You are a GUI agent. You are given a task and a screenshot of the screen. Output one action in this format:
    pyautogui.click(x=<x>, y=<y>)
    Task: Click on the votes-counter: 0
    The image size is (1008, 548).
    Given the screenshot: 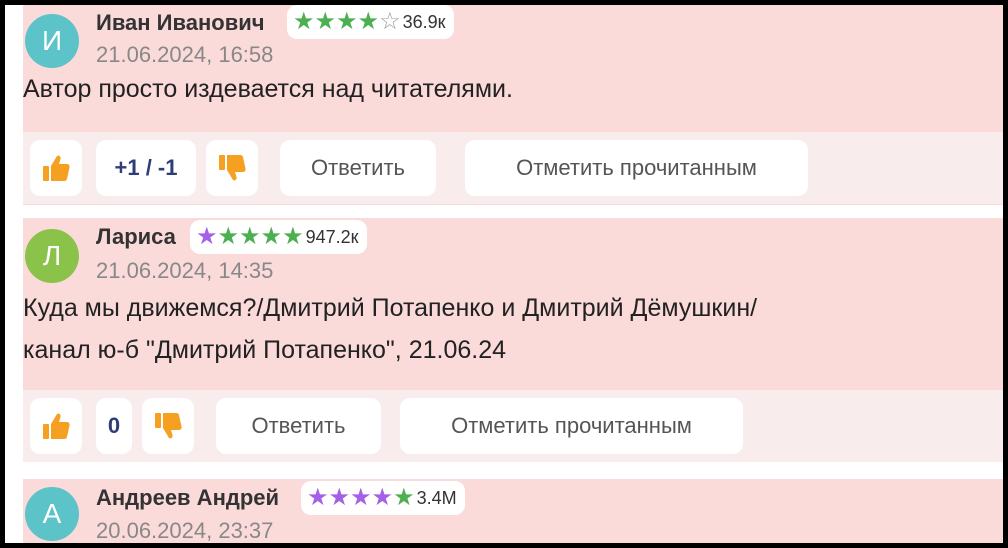 What is the action you would take?
    pyautogui.click(x=114, y=426)
    